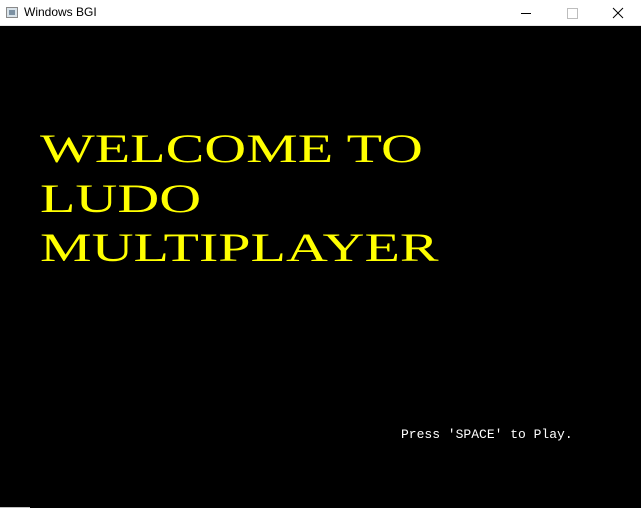 Image resolution: width=641 pixels, height=508 pixels. What do you see at coordinates (320, 13) in the screenshot?
I see `title-bar: Windows BGI` at bounding box center [320, 13].